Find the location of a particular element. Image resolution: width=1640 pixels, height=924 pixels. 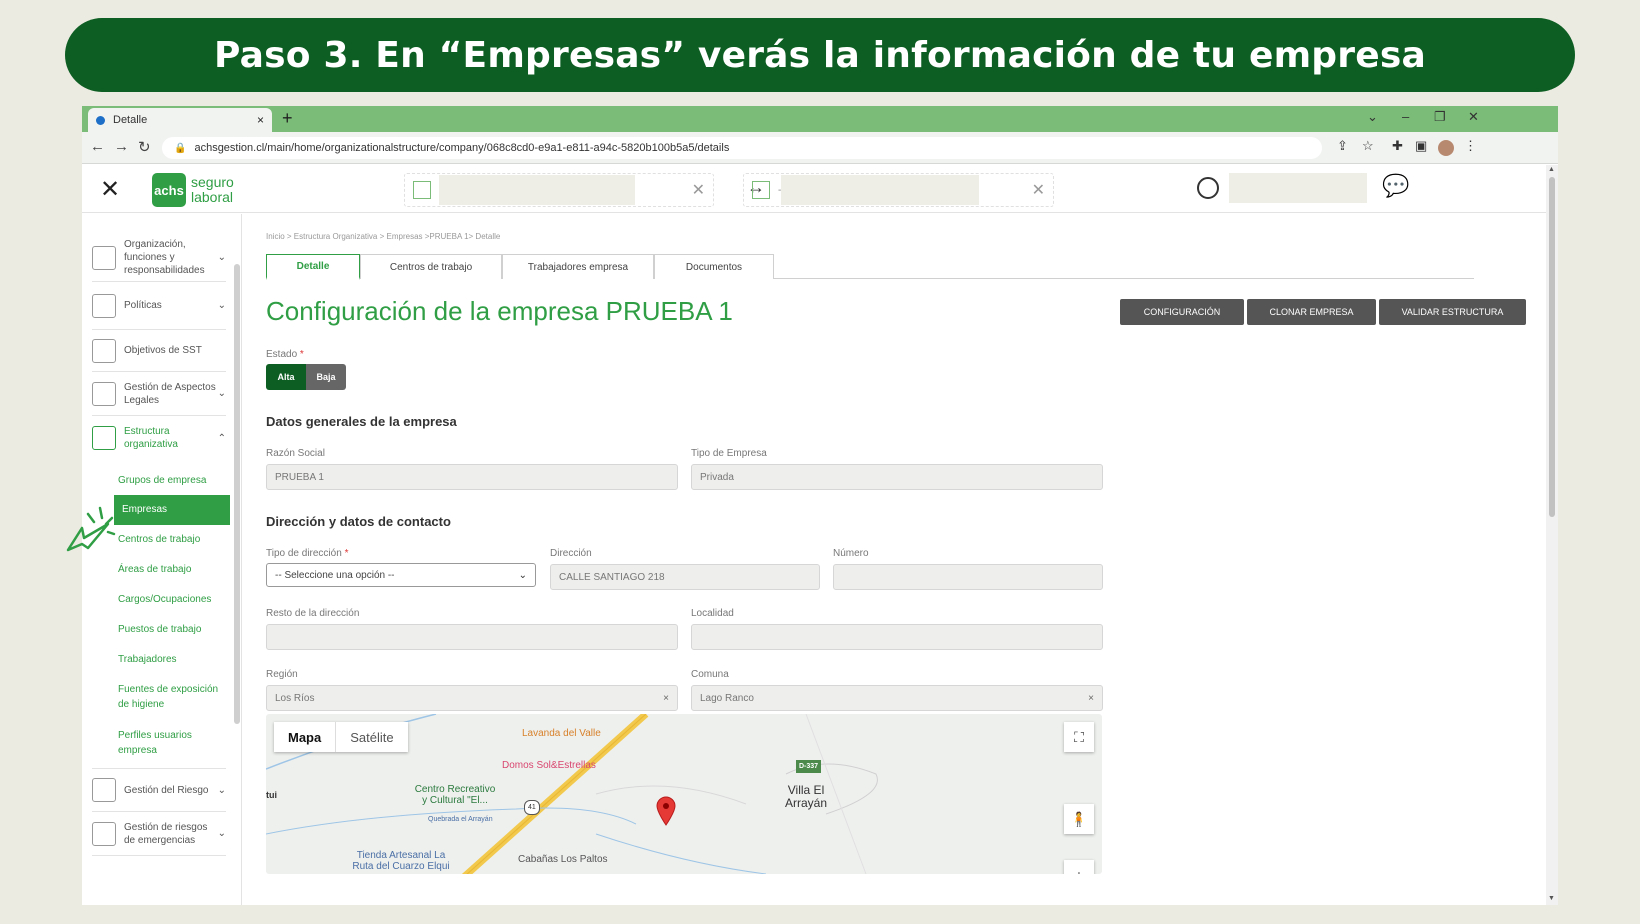

workcenter-selector-value is located at coordinates (880, 190).